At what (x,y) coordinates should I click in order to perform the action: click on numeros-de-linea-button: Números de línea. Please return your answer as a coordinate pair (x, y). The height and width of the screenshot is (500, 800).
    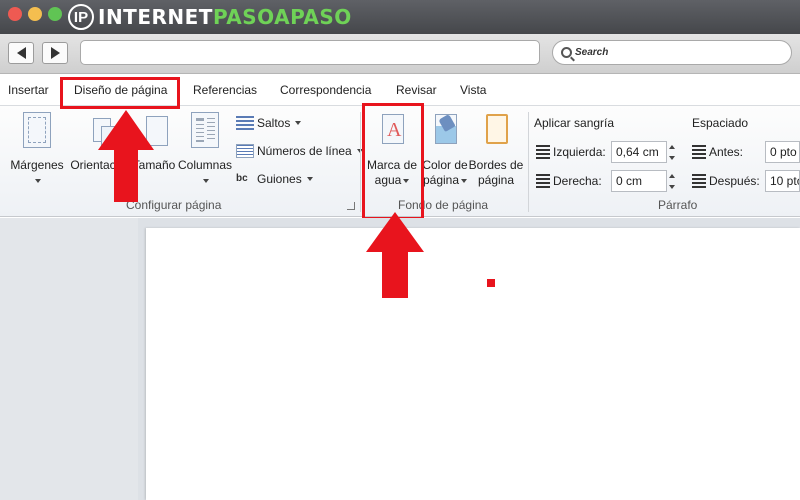
    Looking at the image, I should click on (299, 151).